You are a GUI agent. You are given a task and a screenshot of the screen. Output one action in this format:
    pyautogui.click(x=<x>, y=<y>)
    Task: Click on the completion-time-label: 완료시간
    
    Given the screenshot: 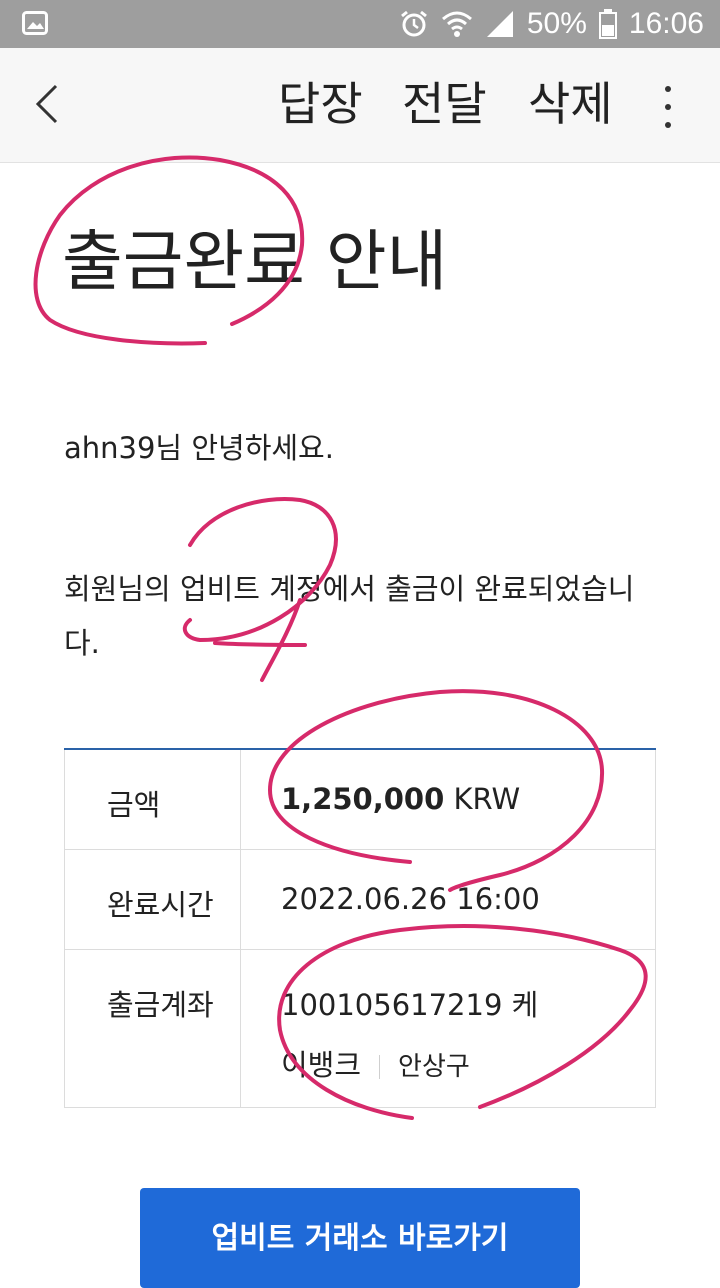 What is the action you would take?
    pyautogui.click(x=152, y=899)
    